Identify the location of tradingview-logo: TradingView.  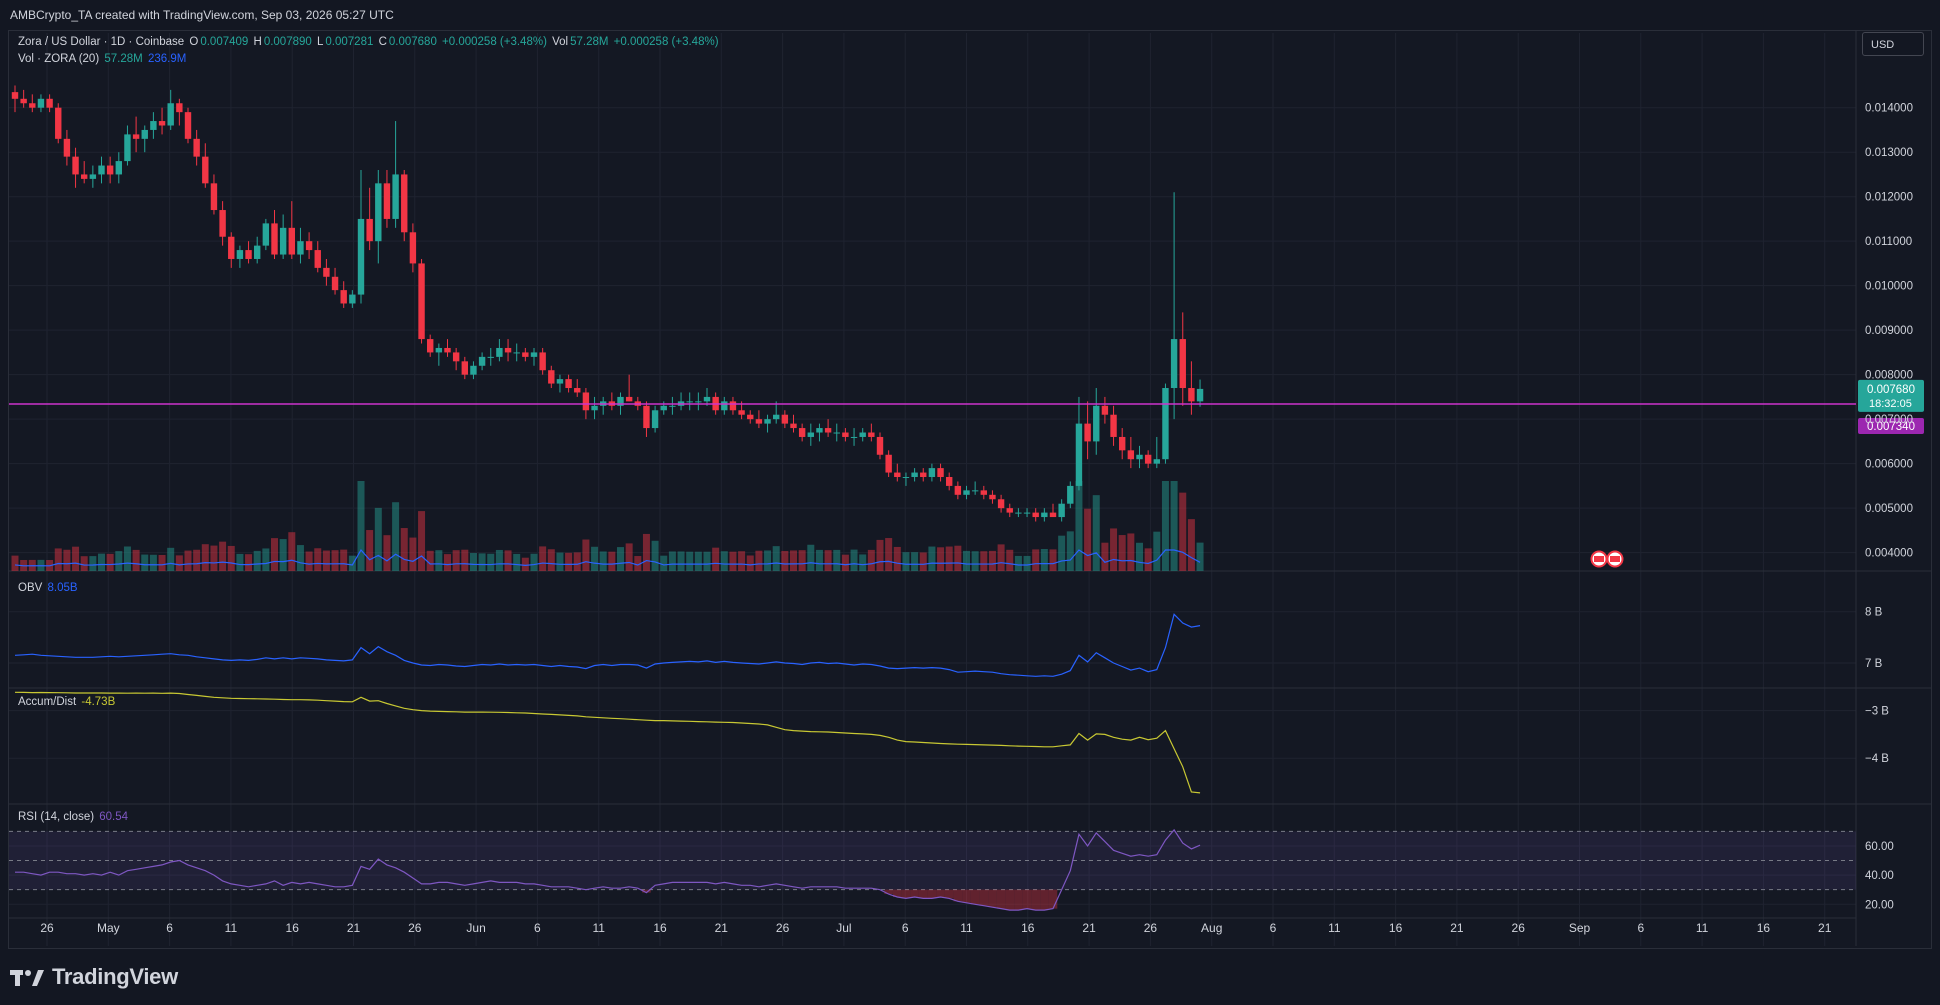
(94, 977).